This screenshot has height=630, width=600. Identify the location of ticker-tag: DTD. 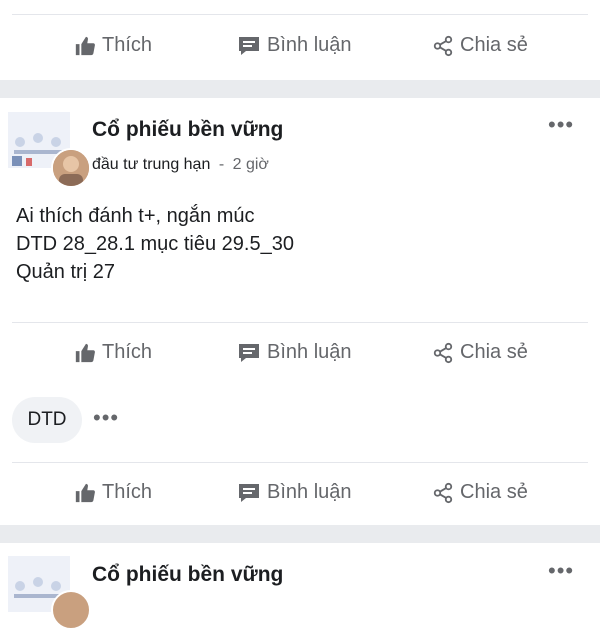
(47, 420).